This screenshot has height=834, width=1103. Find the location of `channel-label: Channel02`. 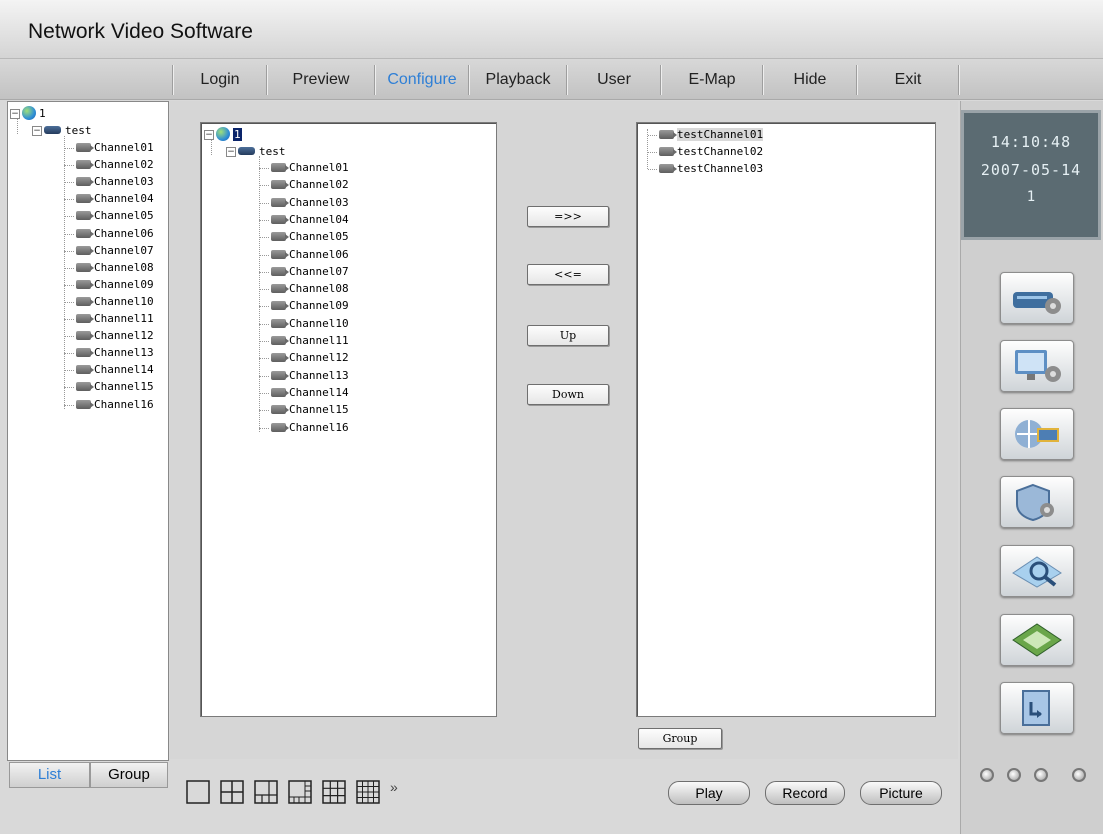

channel-label: Channel02 is located at coordinates (124, 165).